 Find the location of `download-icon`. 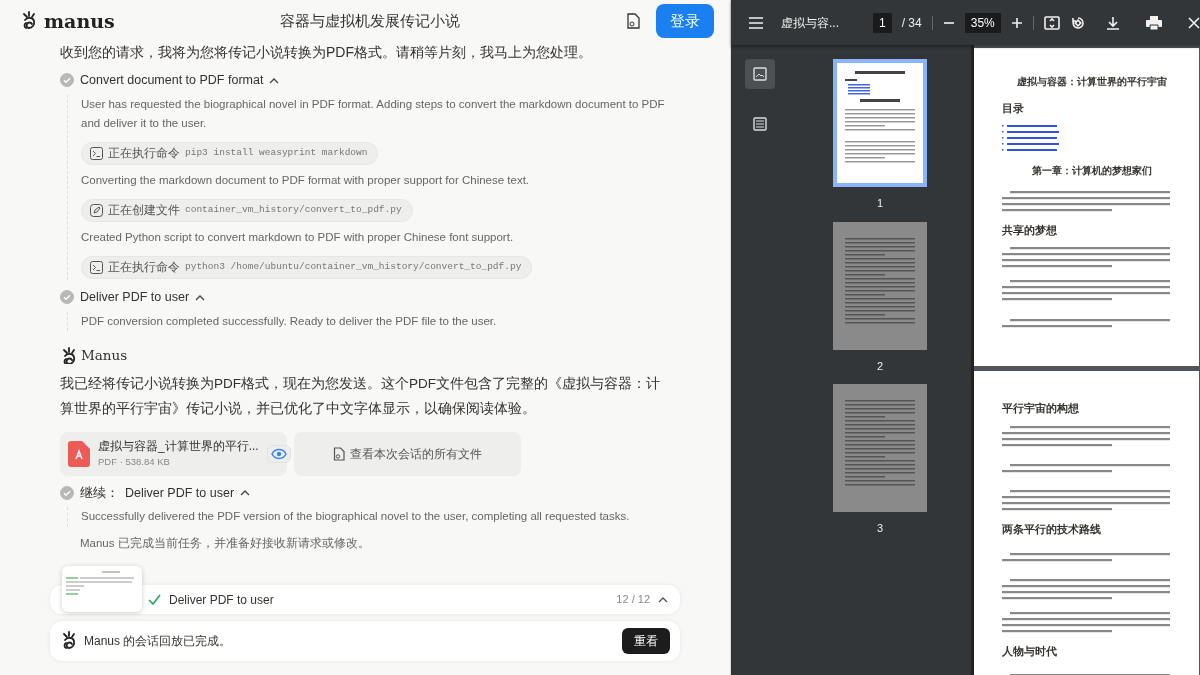

download-icon is located at coordinates (1112, 22).